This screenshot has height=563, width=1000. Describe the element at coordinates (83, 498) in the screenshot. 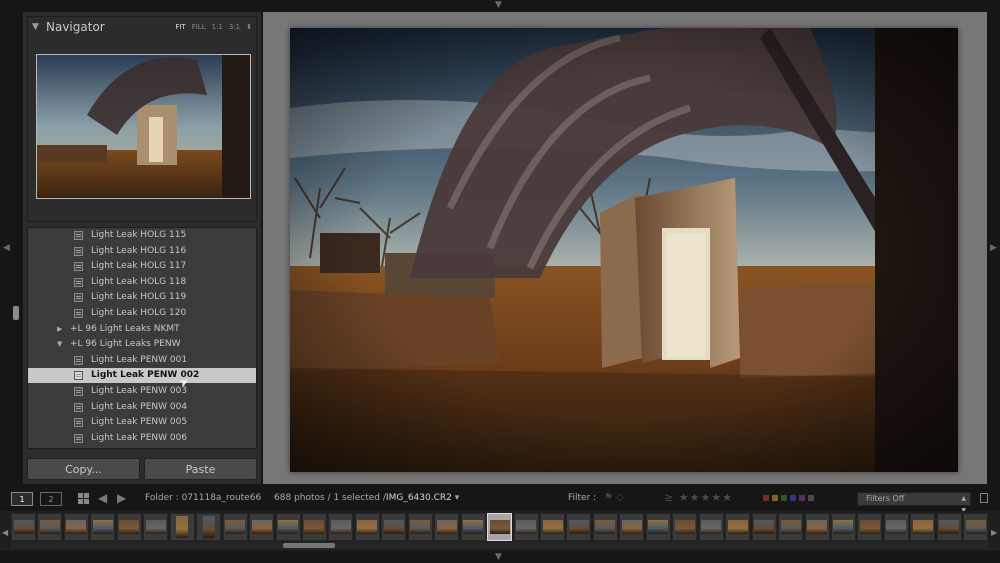

I see `grid-view-icon` at that location.